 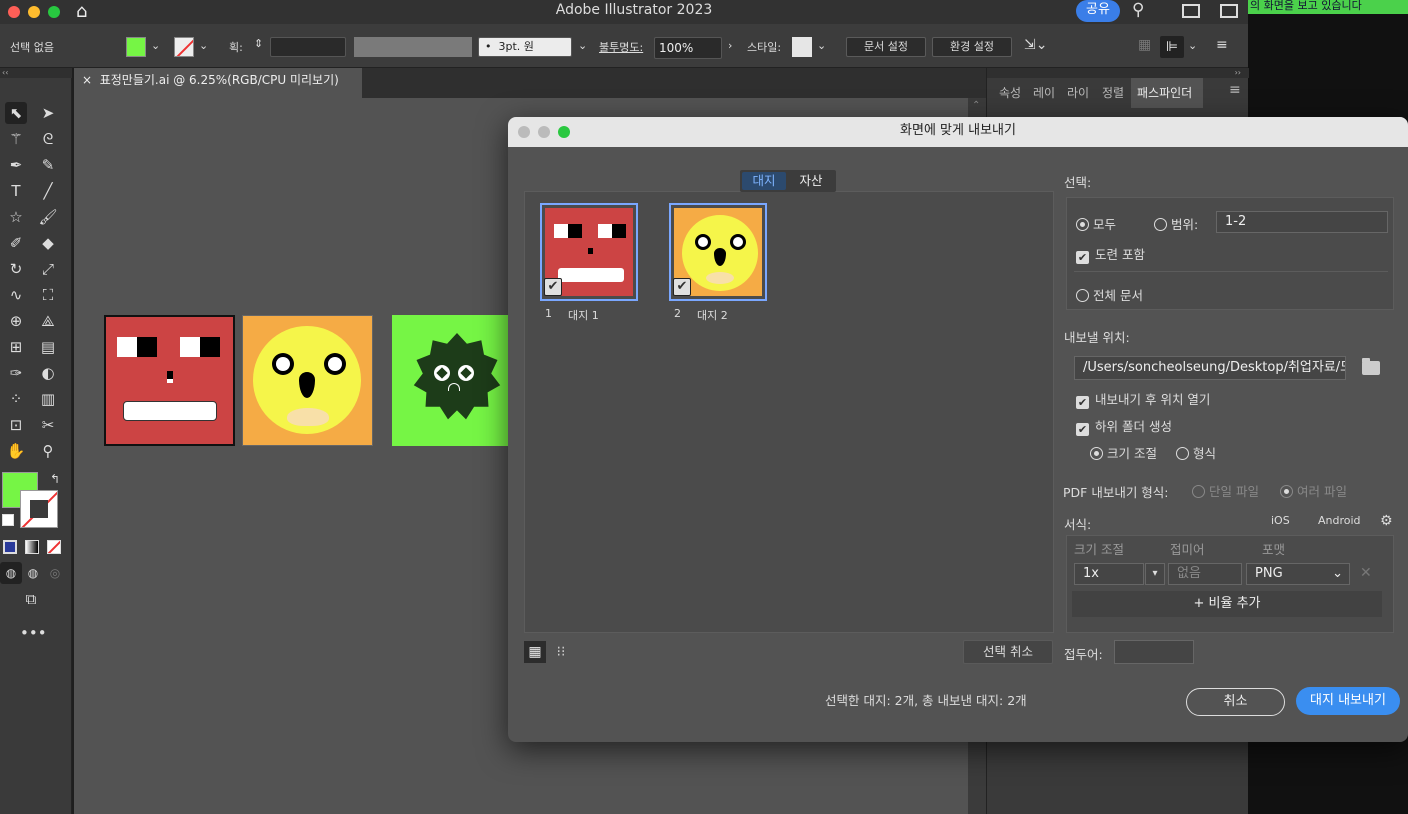 What do you see at coordinates (48, 217) in the screenshot?
I see `brush-tool-icon: 🖌` at bounding box center [48, 217].